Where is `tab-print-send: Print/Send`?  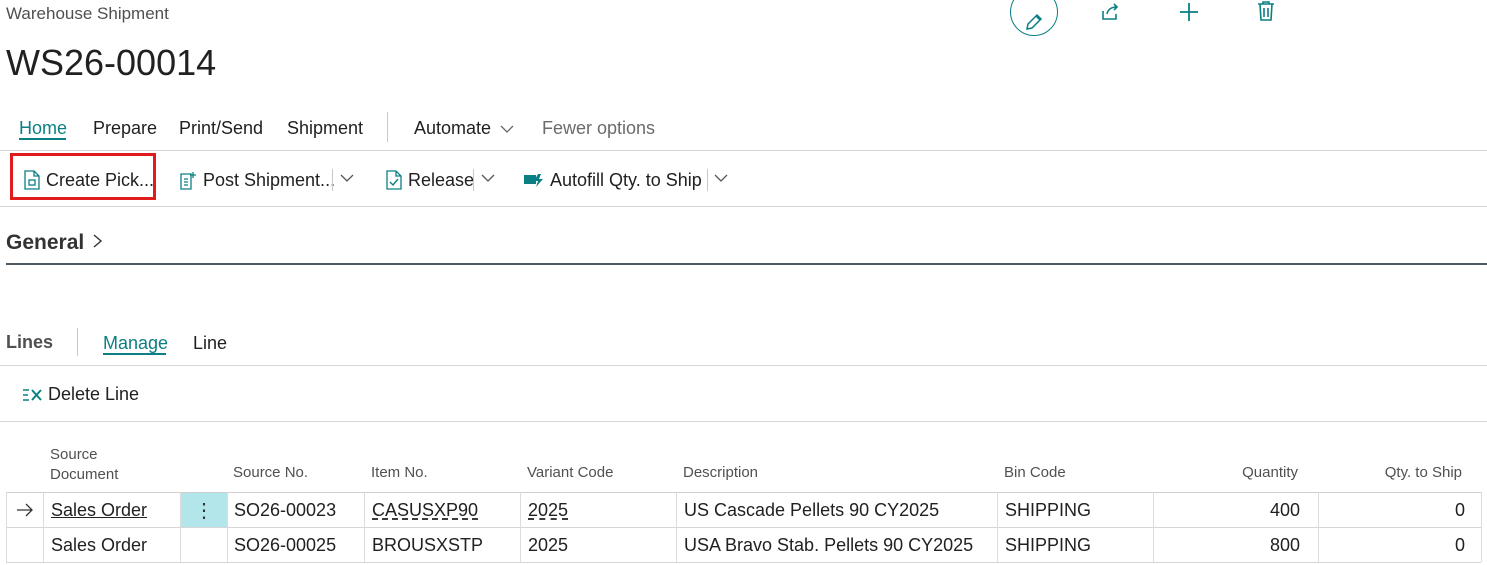
tab-print-send: Print/Send is located at coordinates (221, 128).